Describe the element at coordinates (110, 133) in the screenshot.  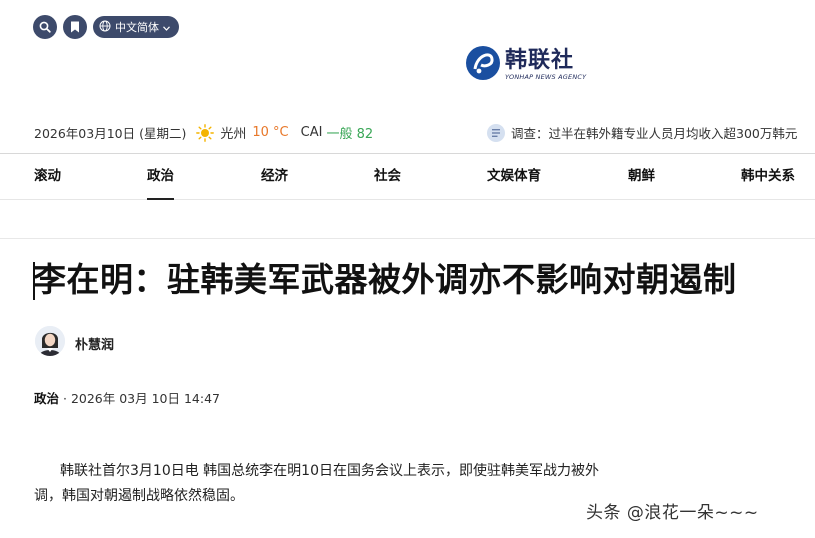
I see `current-date: 2026年03月10日 (星期二)` at that location.